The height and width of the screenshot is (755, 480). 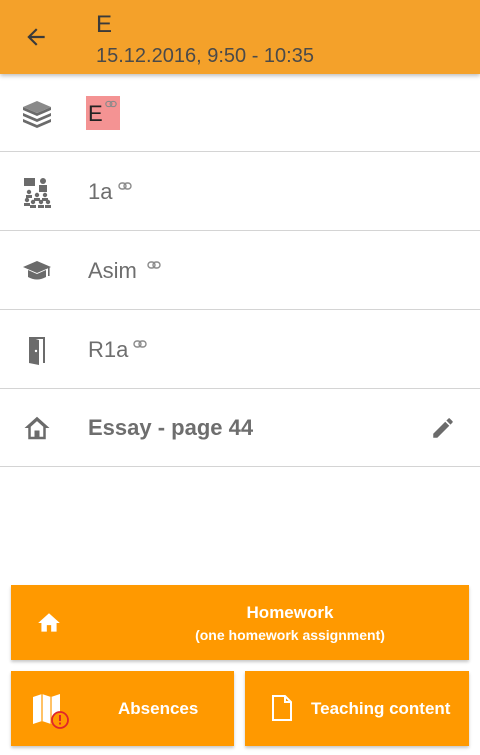 I want to click on subject-value: E, so click(x=95, y=113).